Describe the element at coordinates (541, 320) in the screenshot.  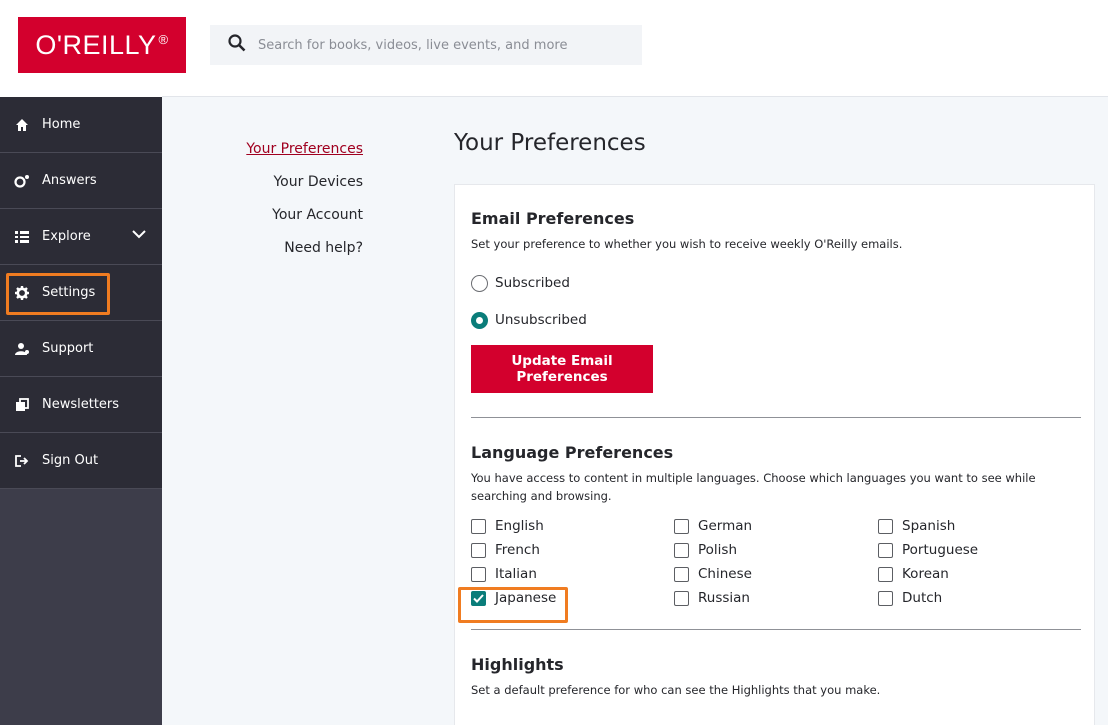
I see `radio-label: Unsubscribed` at that location.